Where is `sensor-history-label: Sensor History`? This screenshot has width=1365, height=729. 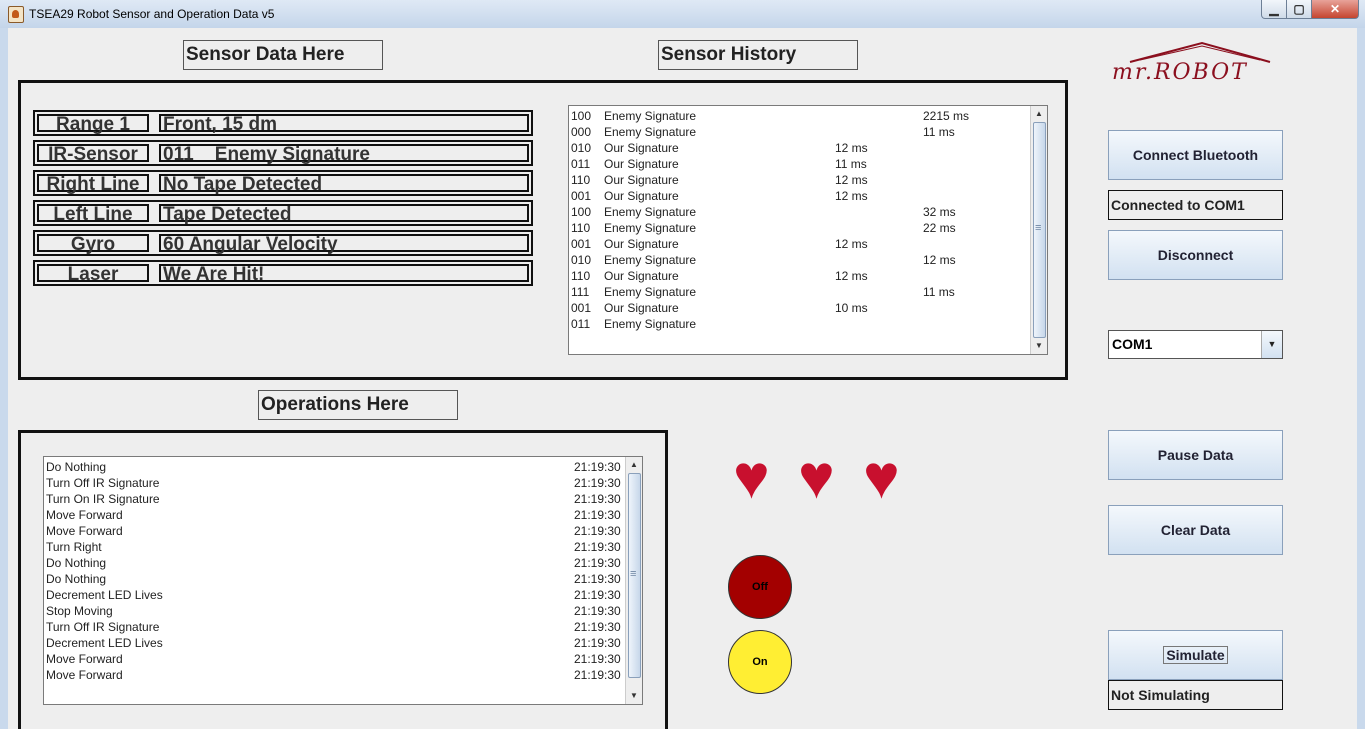 sensor-history-label: Sensor History is located at coordinates (758, 55).